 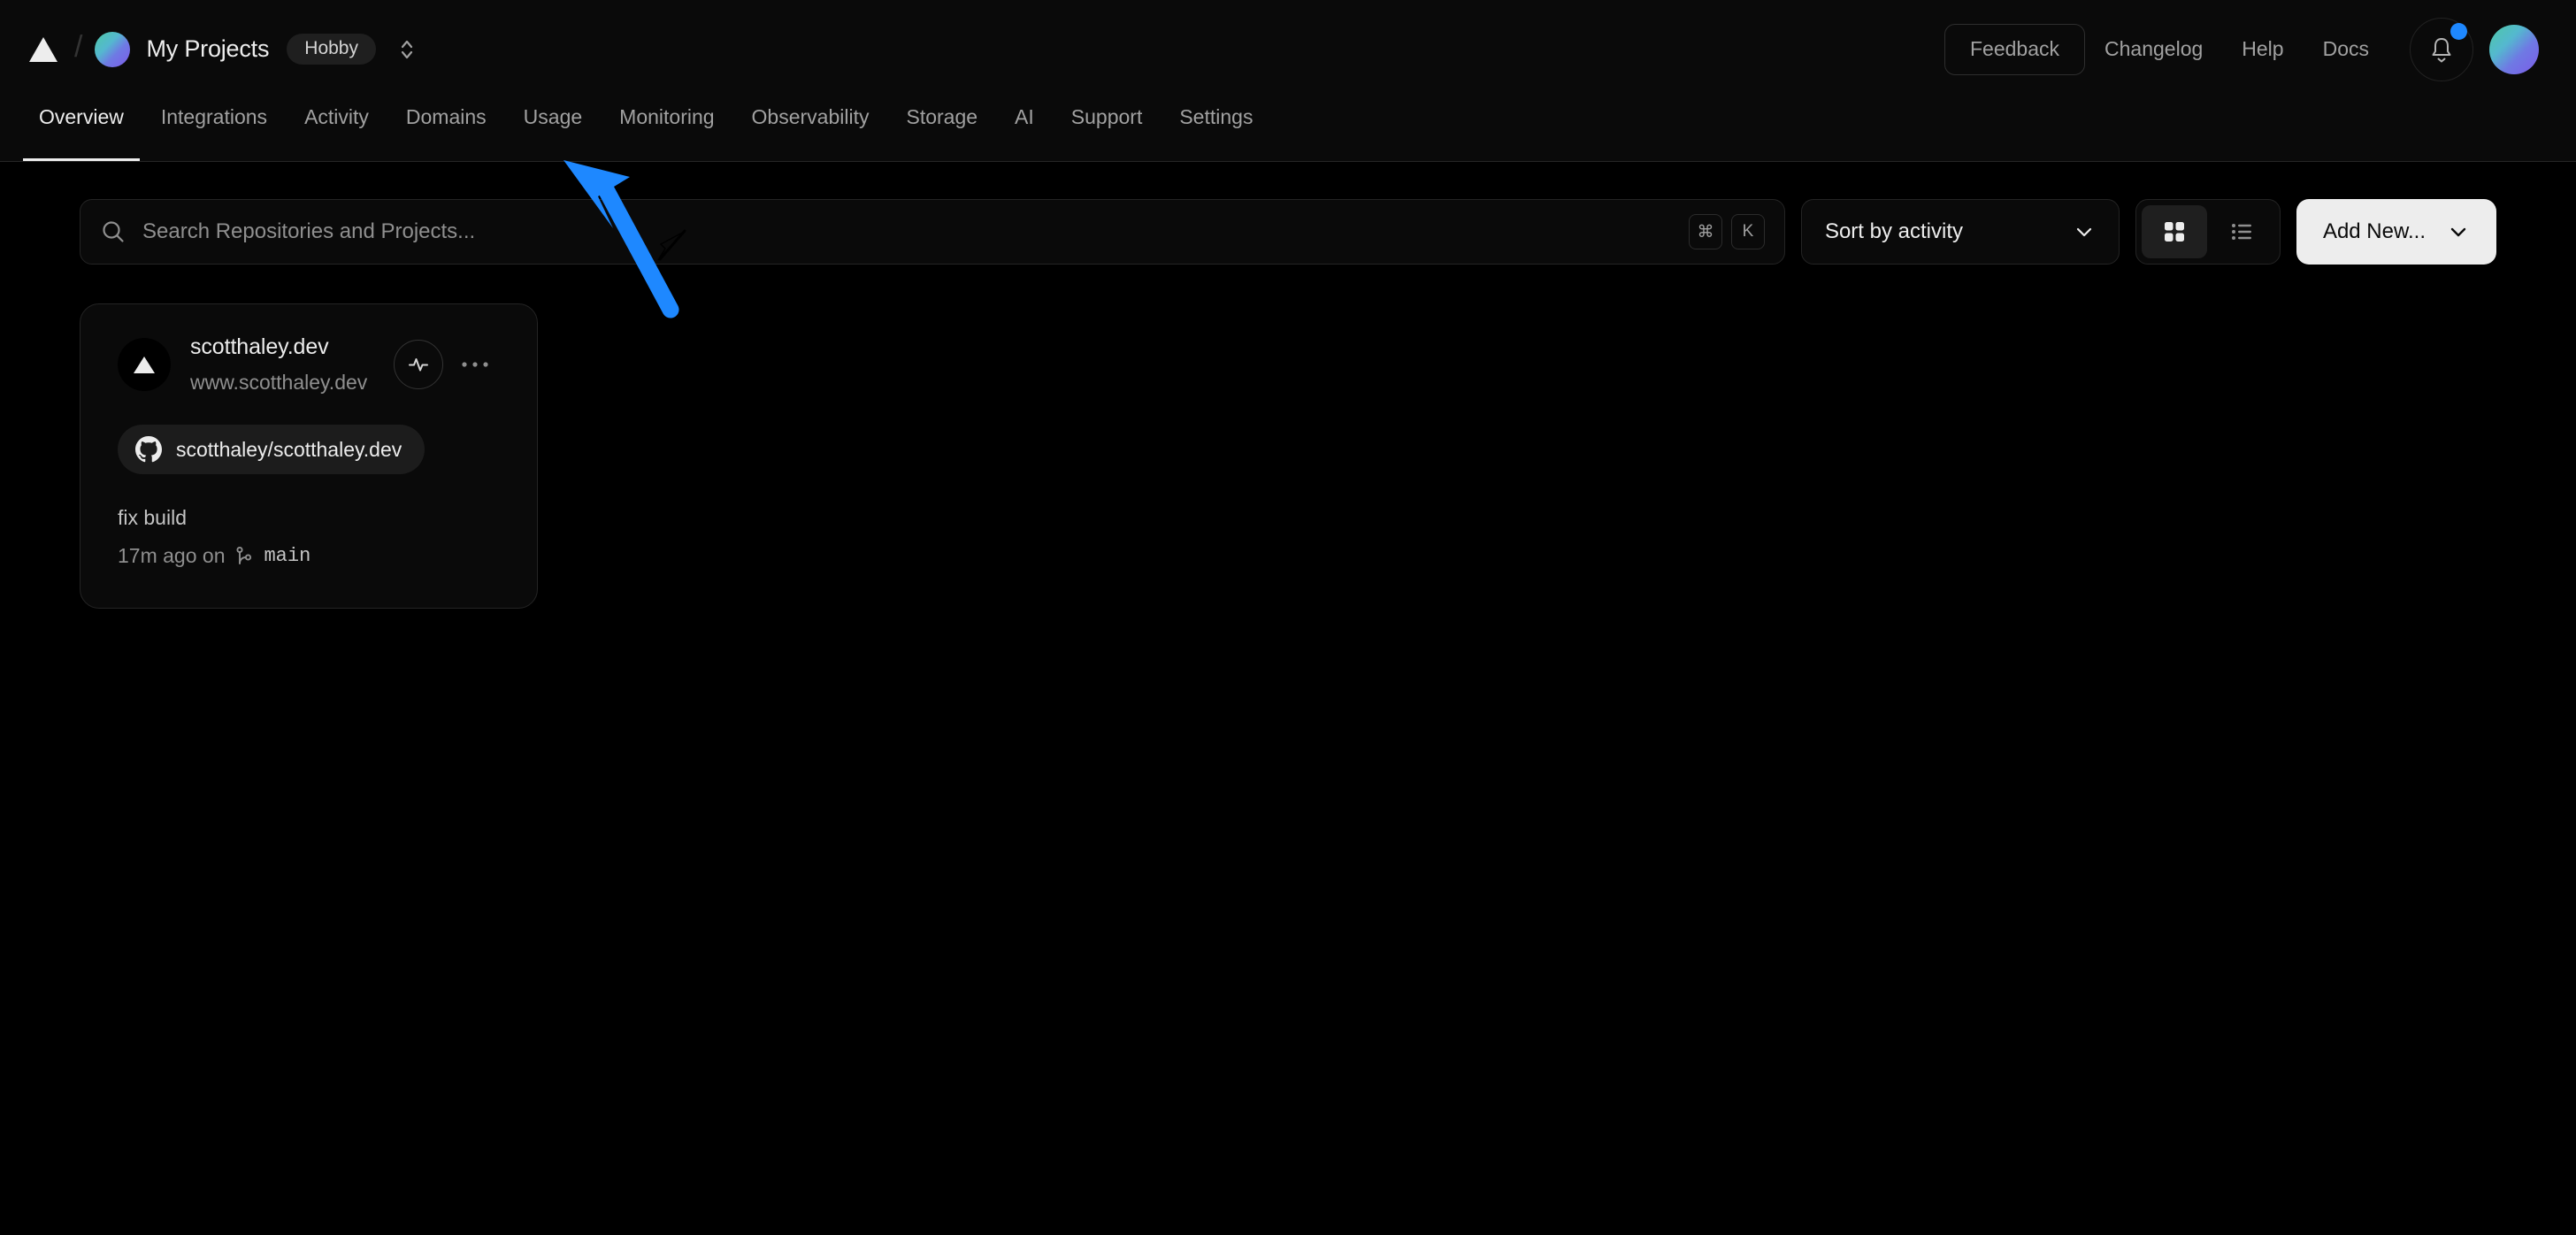 I want to click on list-view-icon, so click(x=2241, y=232).